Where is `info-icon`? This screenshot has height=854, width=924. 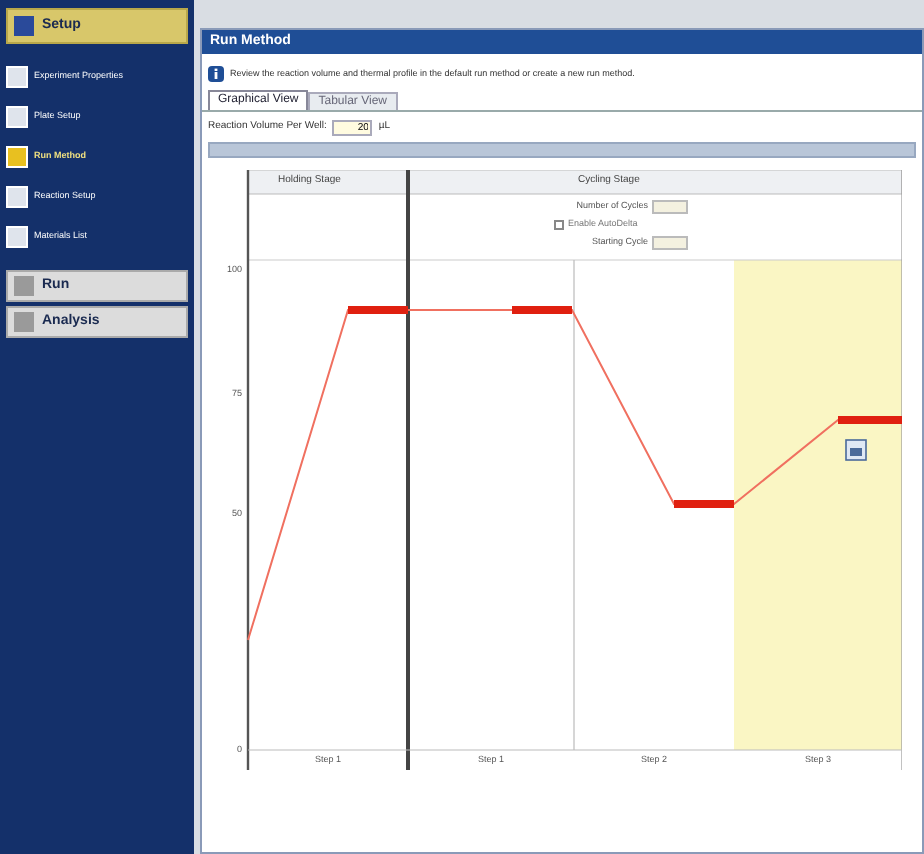
info-icon is located at coordinates (216, 74).